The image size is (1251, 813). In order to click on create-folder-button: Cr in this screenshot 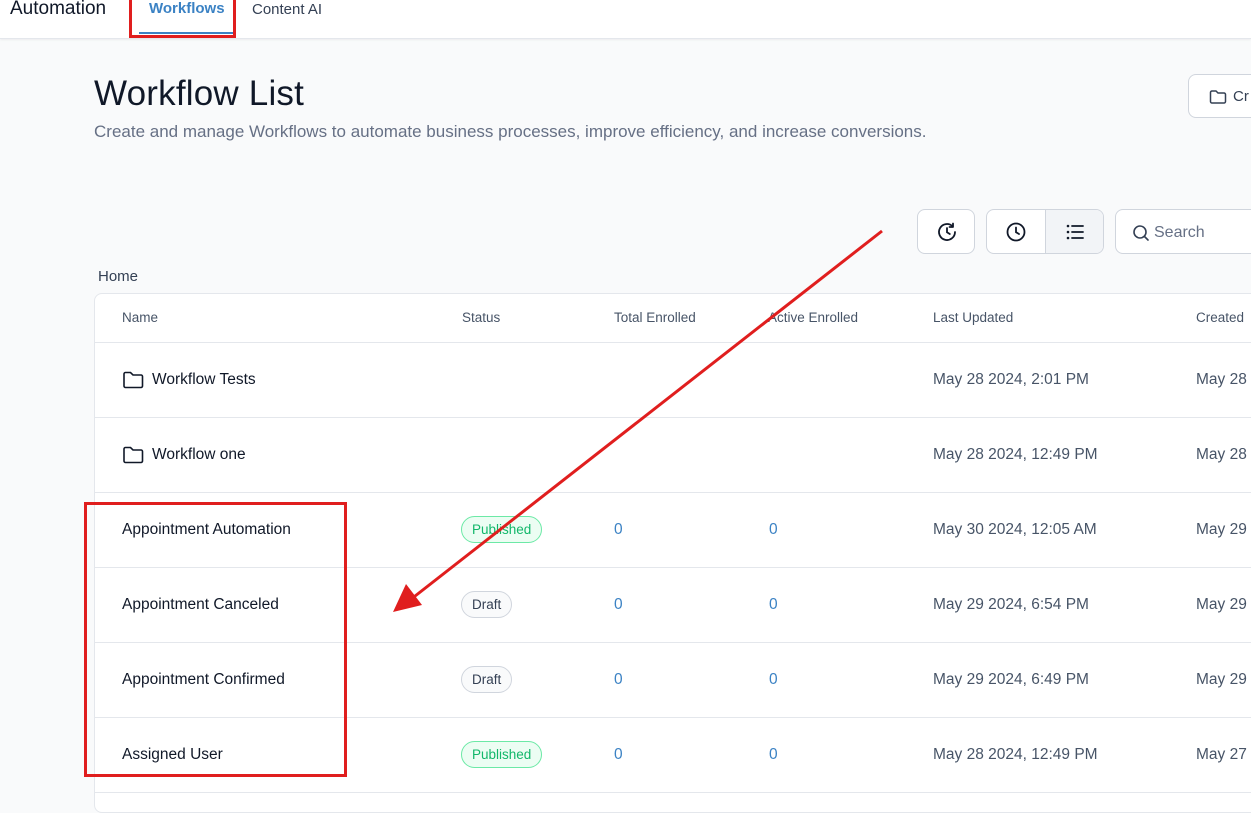, I will do `click(1219, 96)`.